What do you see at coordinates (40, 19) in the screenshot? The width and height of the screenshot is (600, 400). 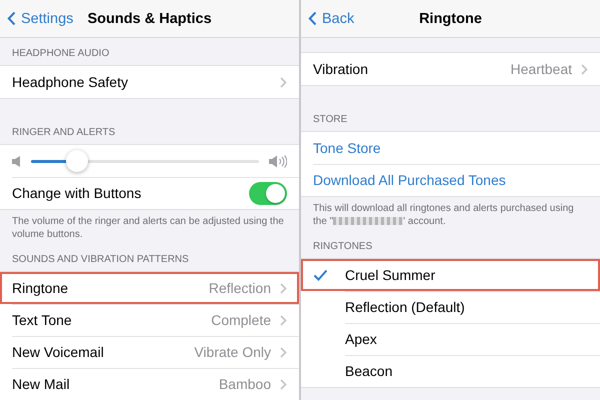 I see `back-button: Settings` at bounding box center [40, 19].